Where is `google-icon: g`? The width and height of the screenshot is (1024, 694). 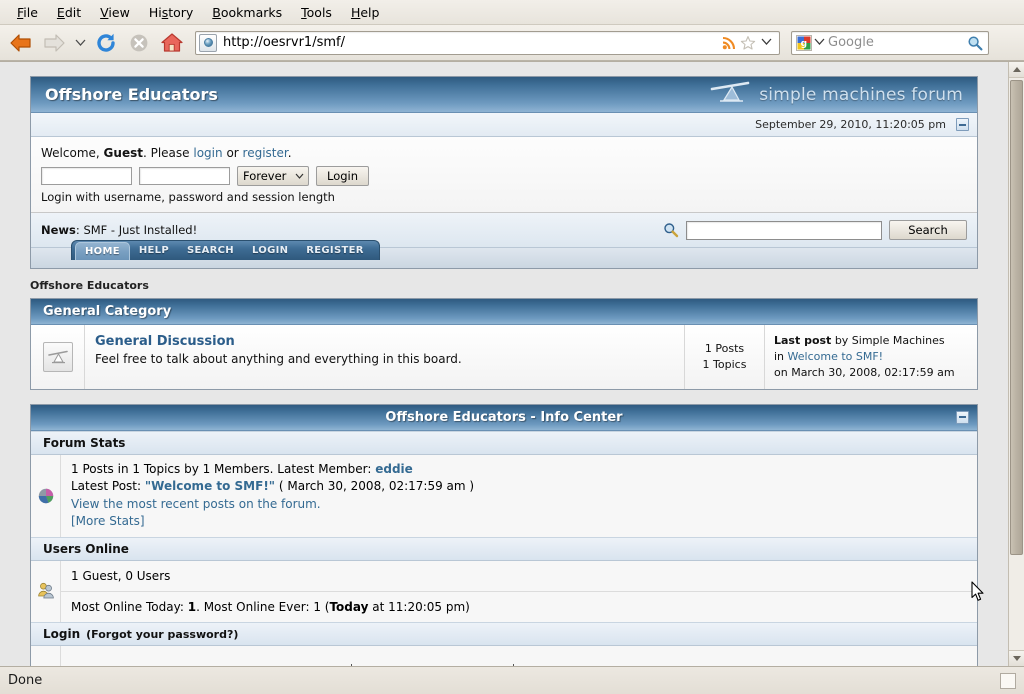
google-icon: g is located at coordinates (804, 42).